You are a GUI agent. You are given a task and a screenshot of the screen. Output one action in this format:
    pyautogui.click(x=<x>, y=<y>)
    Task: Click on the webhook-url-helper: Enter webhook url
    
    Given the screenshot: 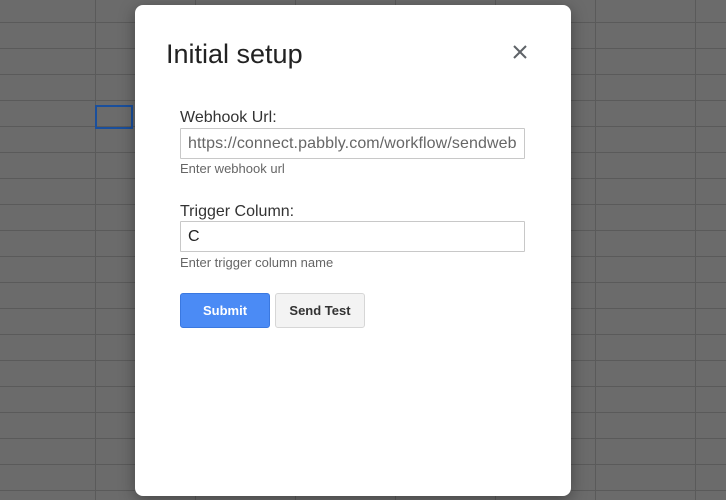 What is the action you would take?
    pyautogui.click(x=232, y=168)
    